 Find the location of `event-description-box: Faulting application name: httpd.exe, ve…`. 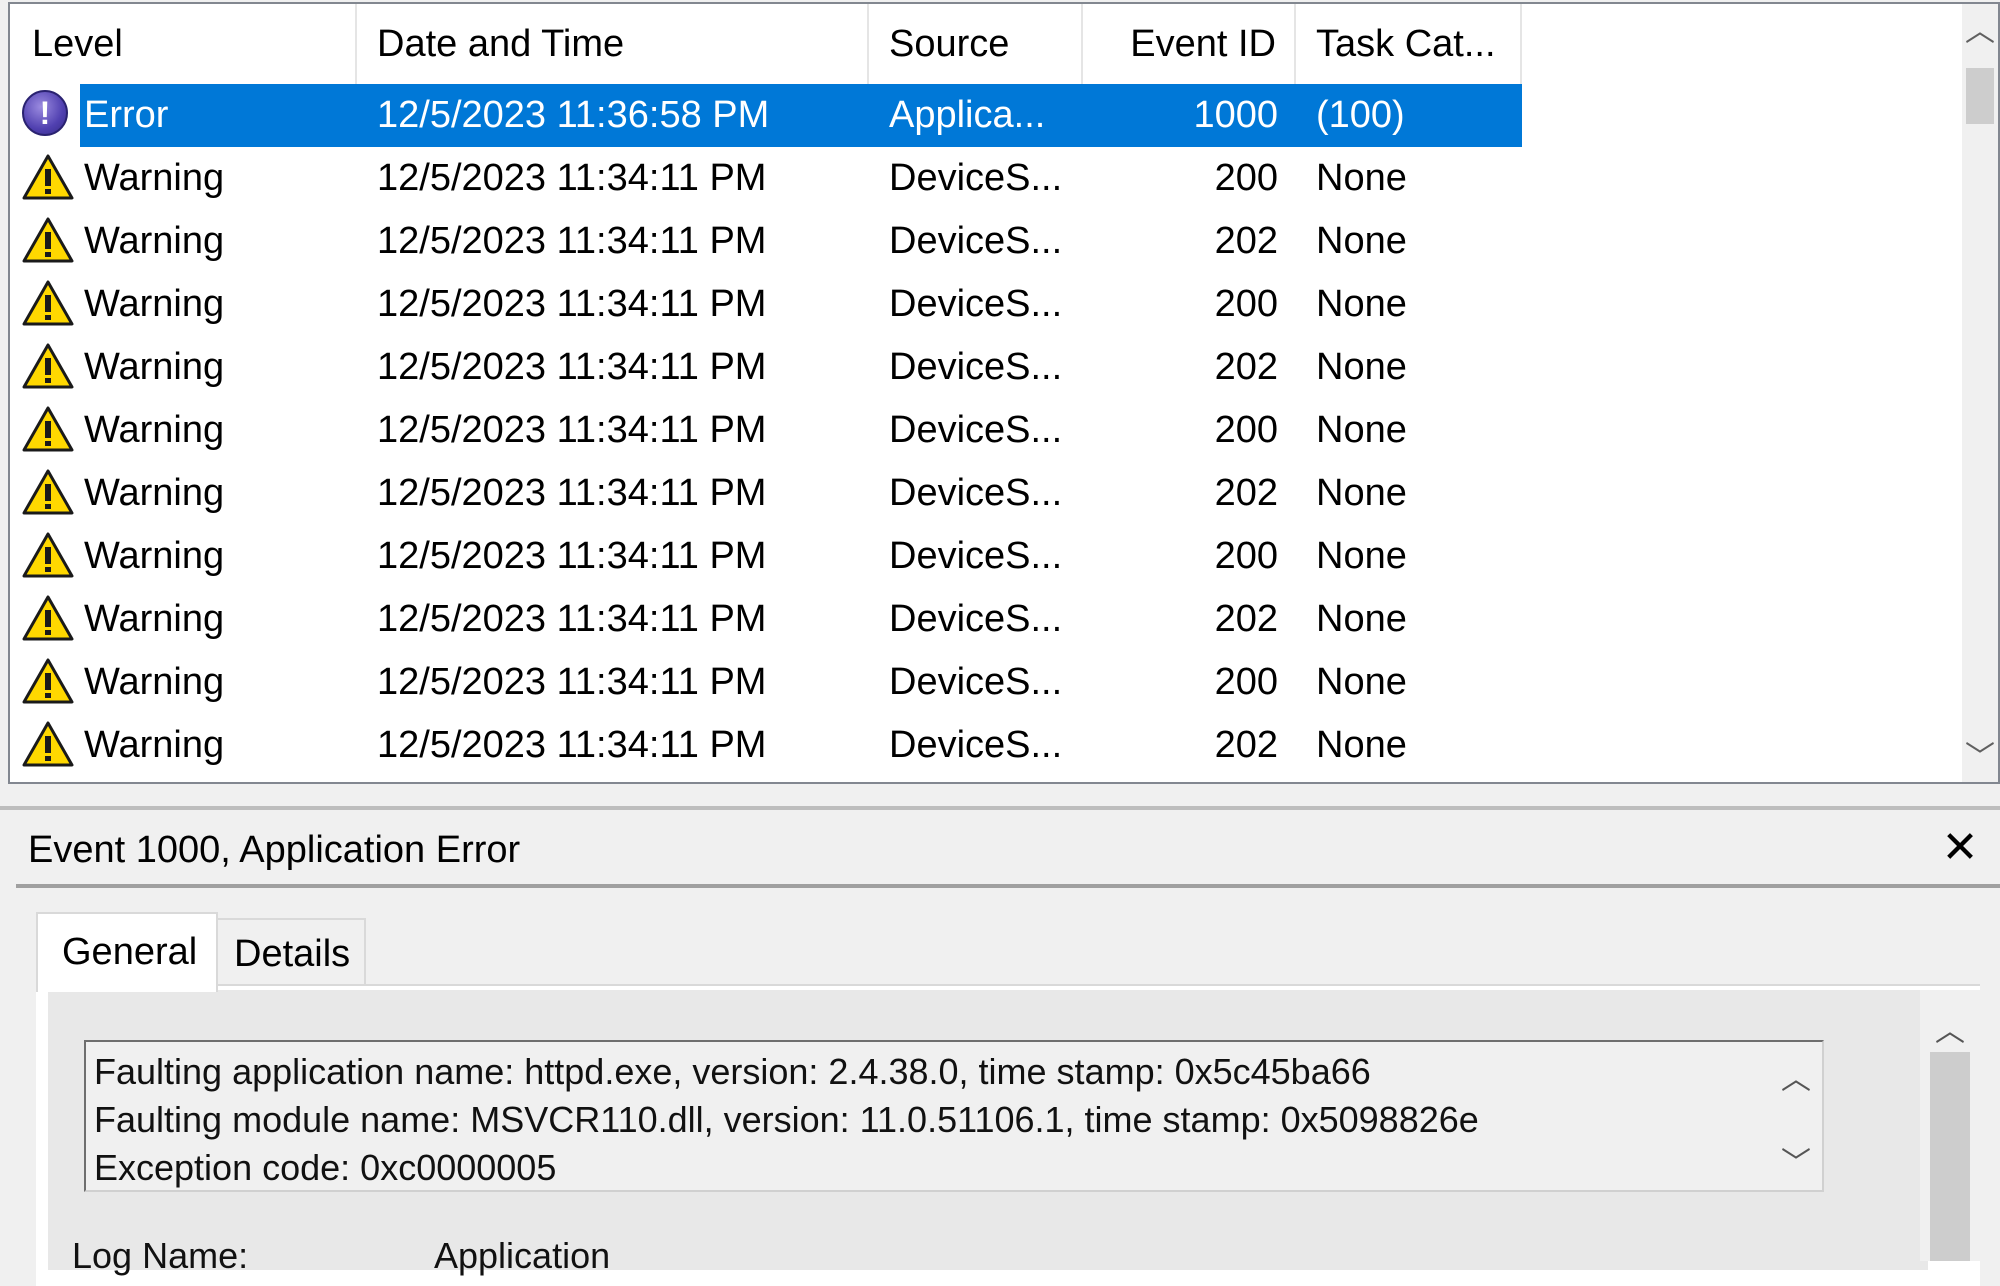

event-description-box: Faulting application name: httpd.exe, ve… is located at coordinates (954, 1116).